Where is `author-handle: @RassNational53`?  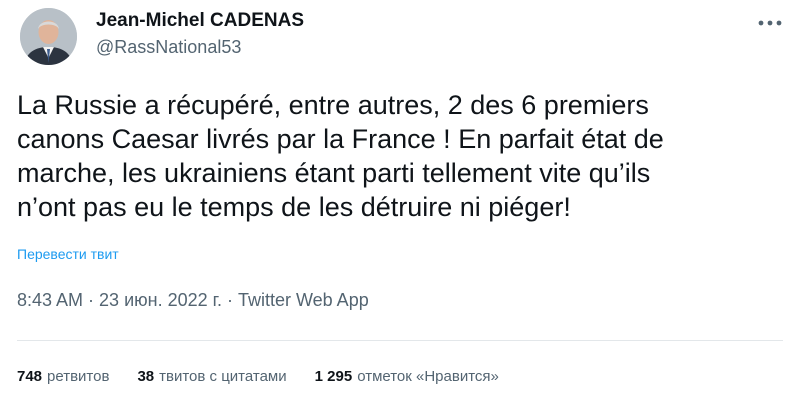
author-handle: @RassNational53 is located at coordinates (168, 47).